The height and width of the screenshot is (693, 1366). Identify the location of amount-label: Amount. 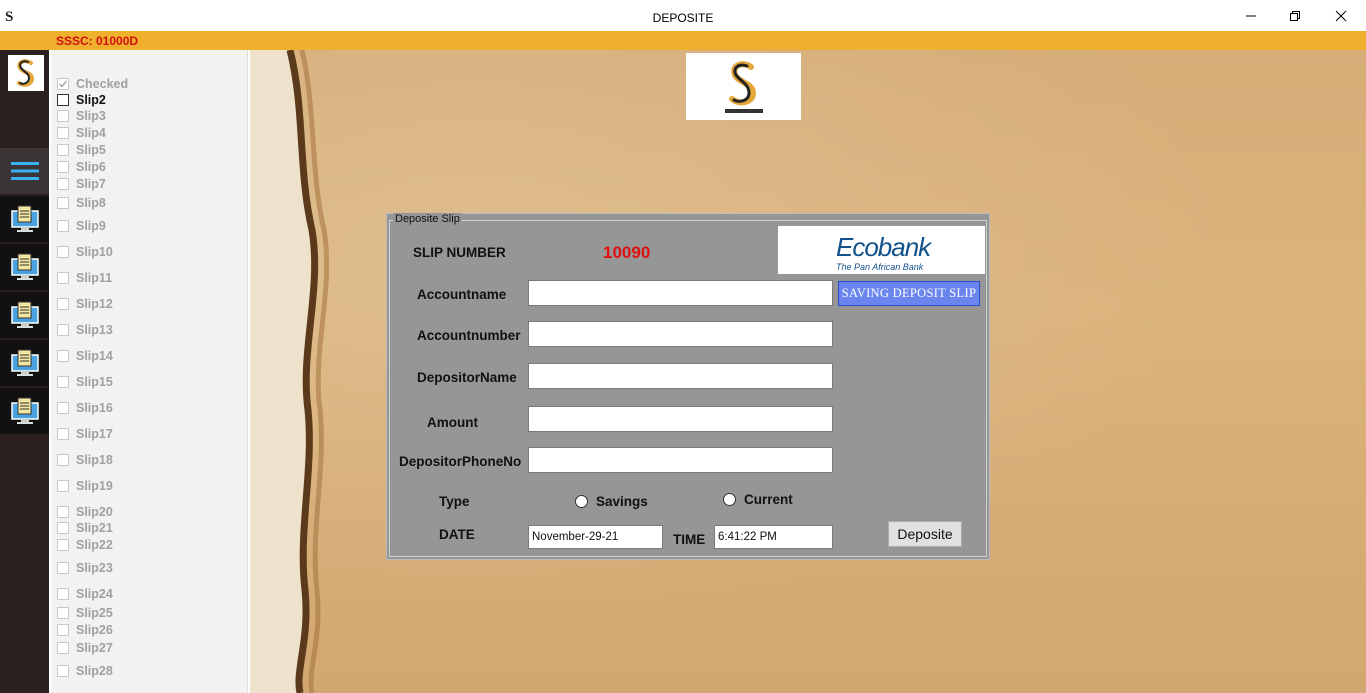
(452, 422).